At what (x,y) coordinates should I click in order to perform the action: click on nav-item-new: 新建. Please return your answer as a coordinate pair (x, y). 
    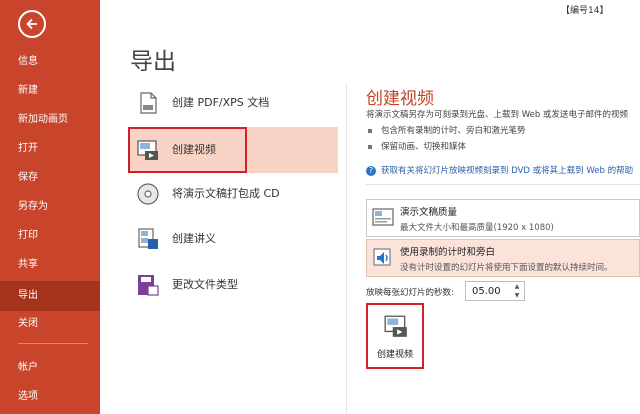
    Looking at the image, I should click on (50, 91).